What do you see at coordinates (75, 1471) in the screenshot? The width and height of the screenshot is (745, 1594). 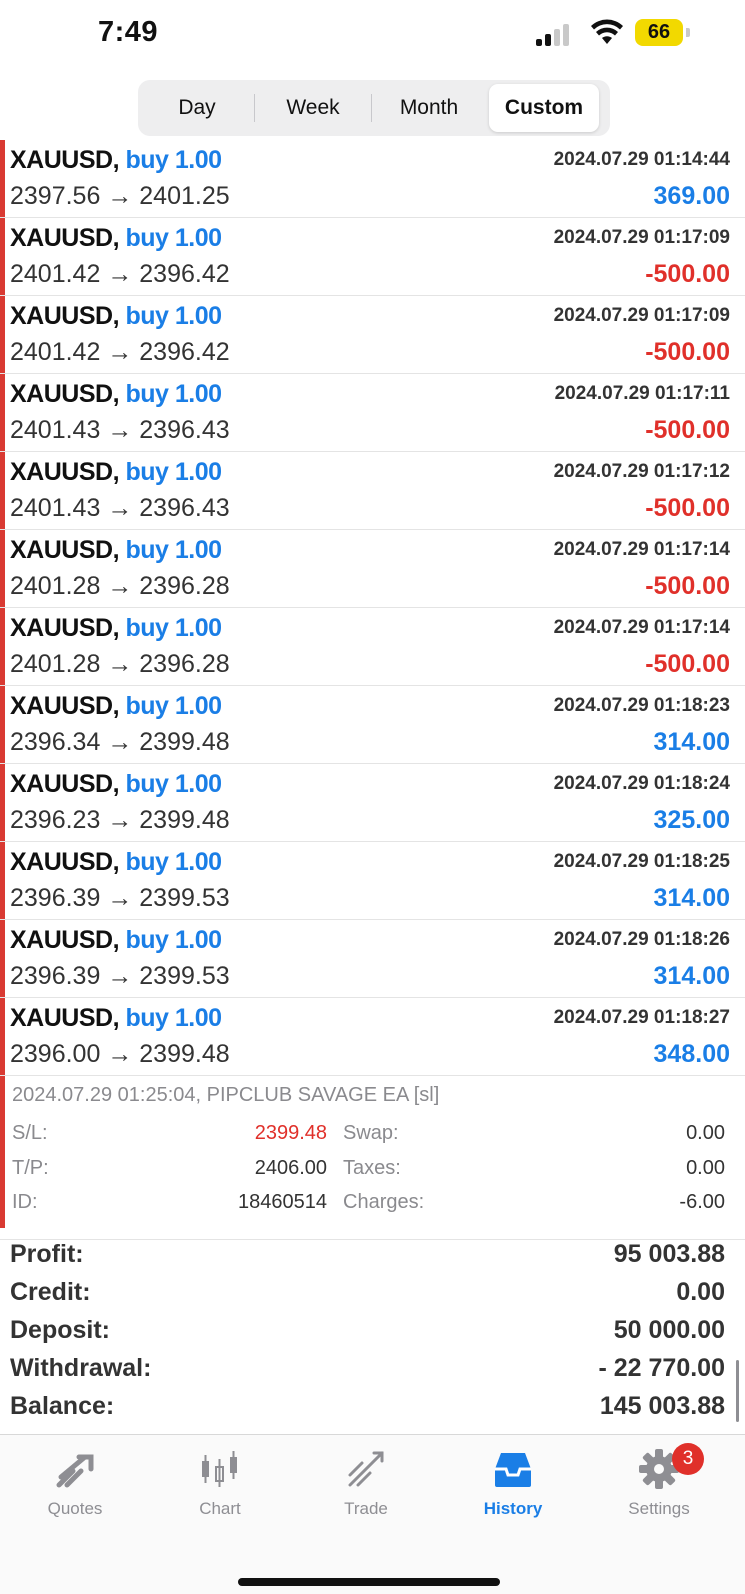 I see `quotes-icon` at bounding box center [75, 1471].